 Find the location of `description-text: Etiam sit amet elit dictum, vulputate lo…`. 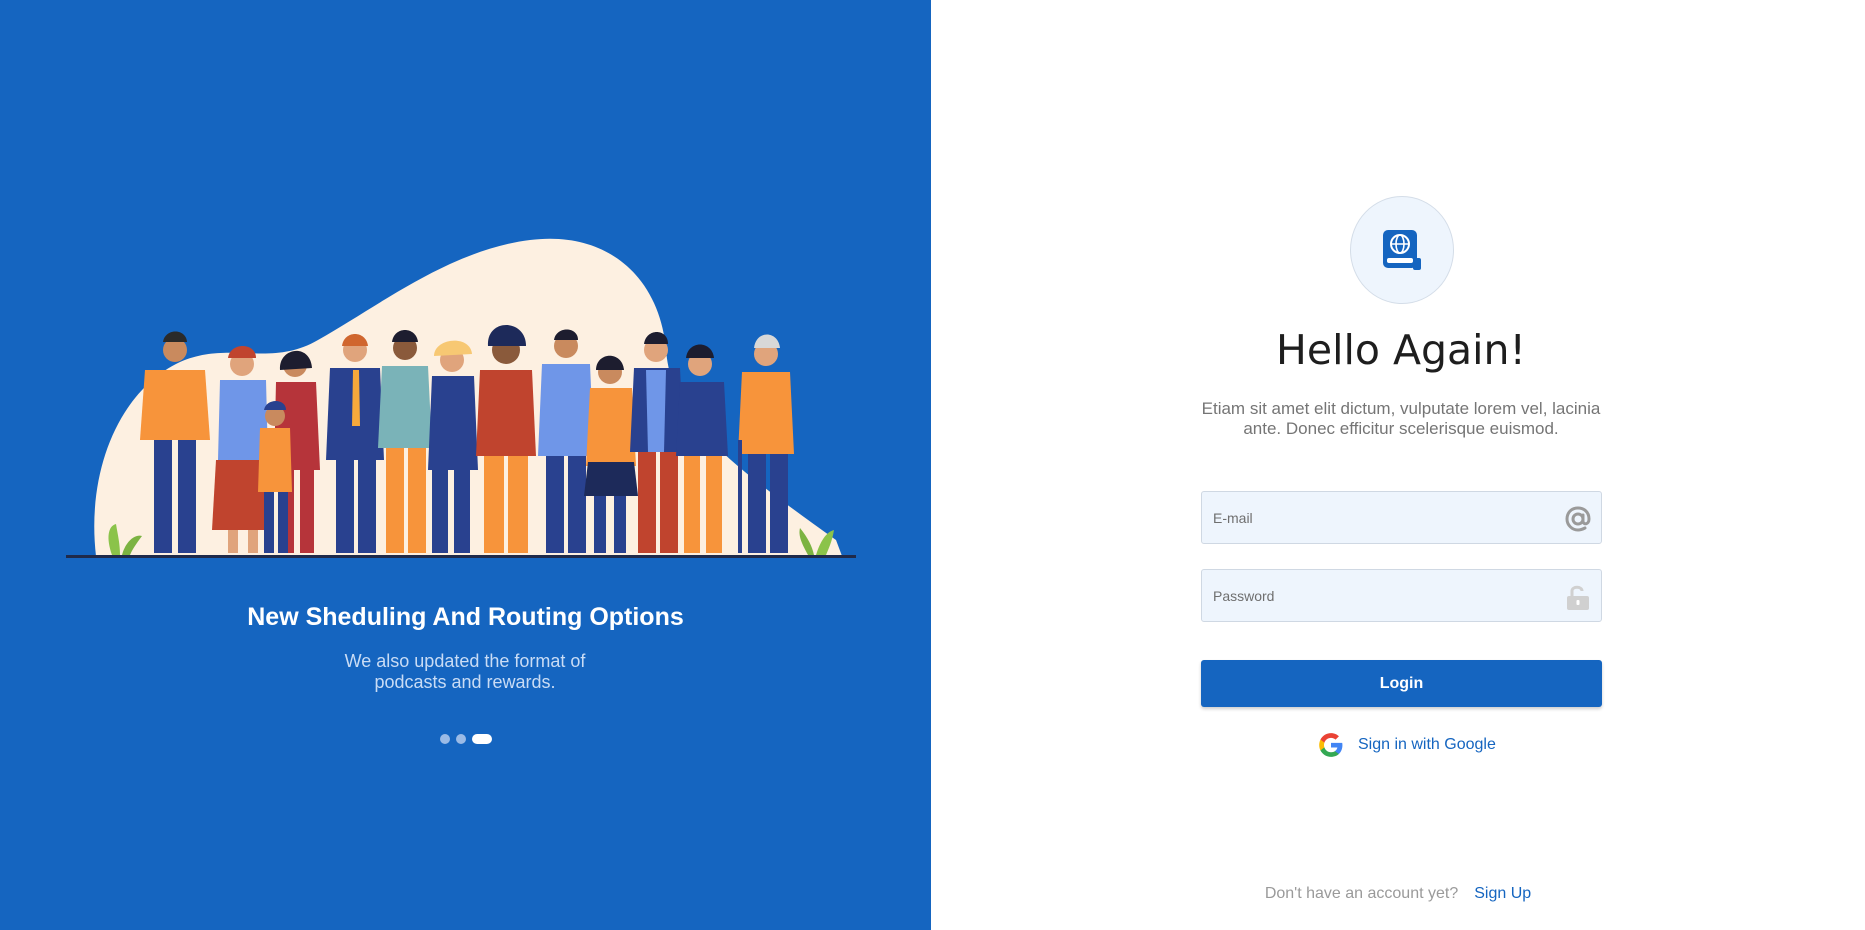

description-text: Etiam sit amet elit dictum, vulputate lo… is located at coordinates (1401, 418).